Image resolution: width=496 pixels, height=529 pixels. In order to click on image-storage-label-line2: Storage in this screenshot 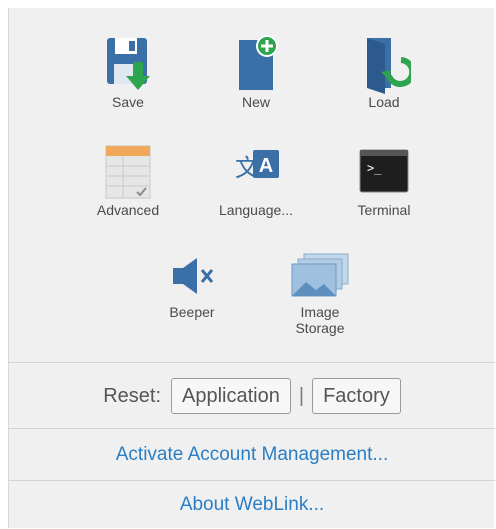, I will do `click(320, 328)`.